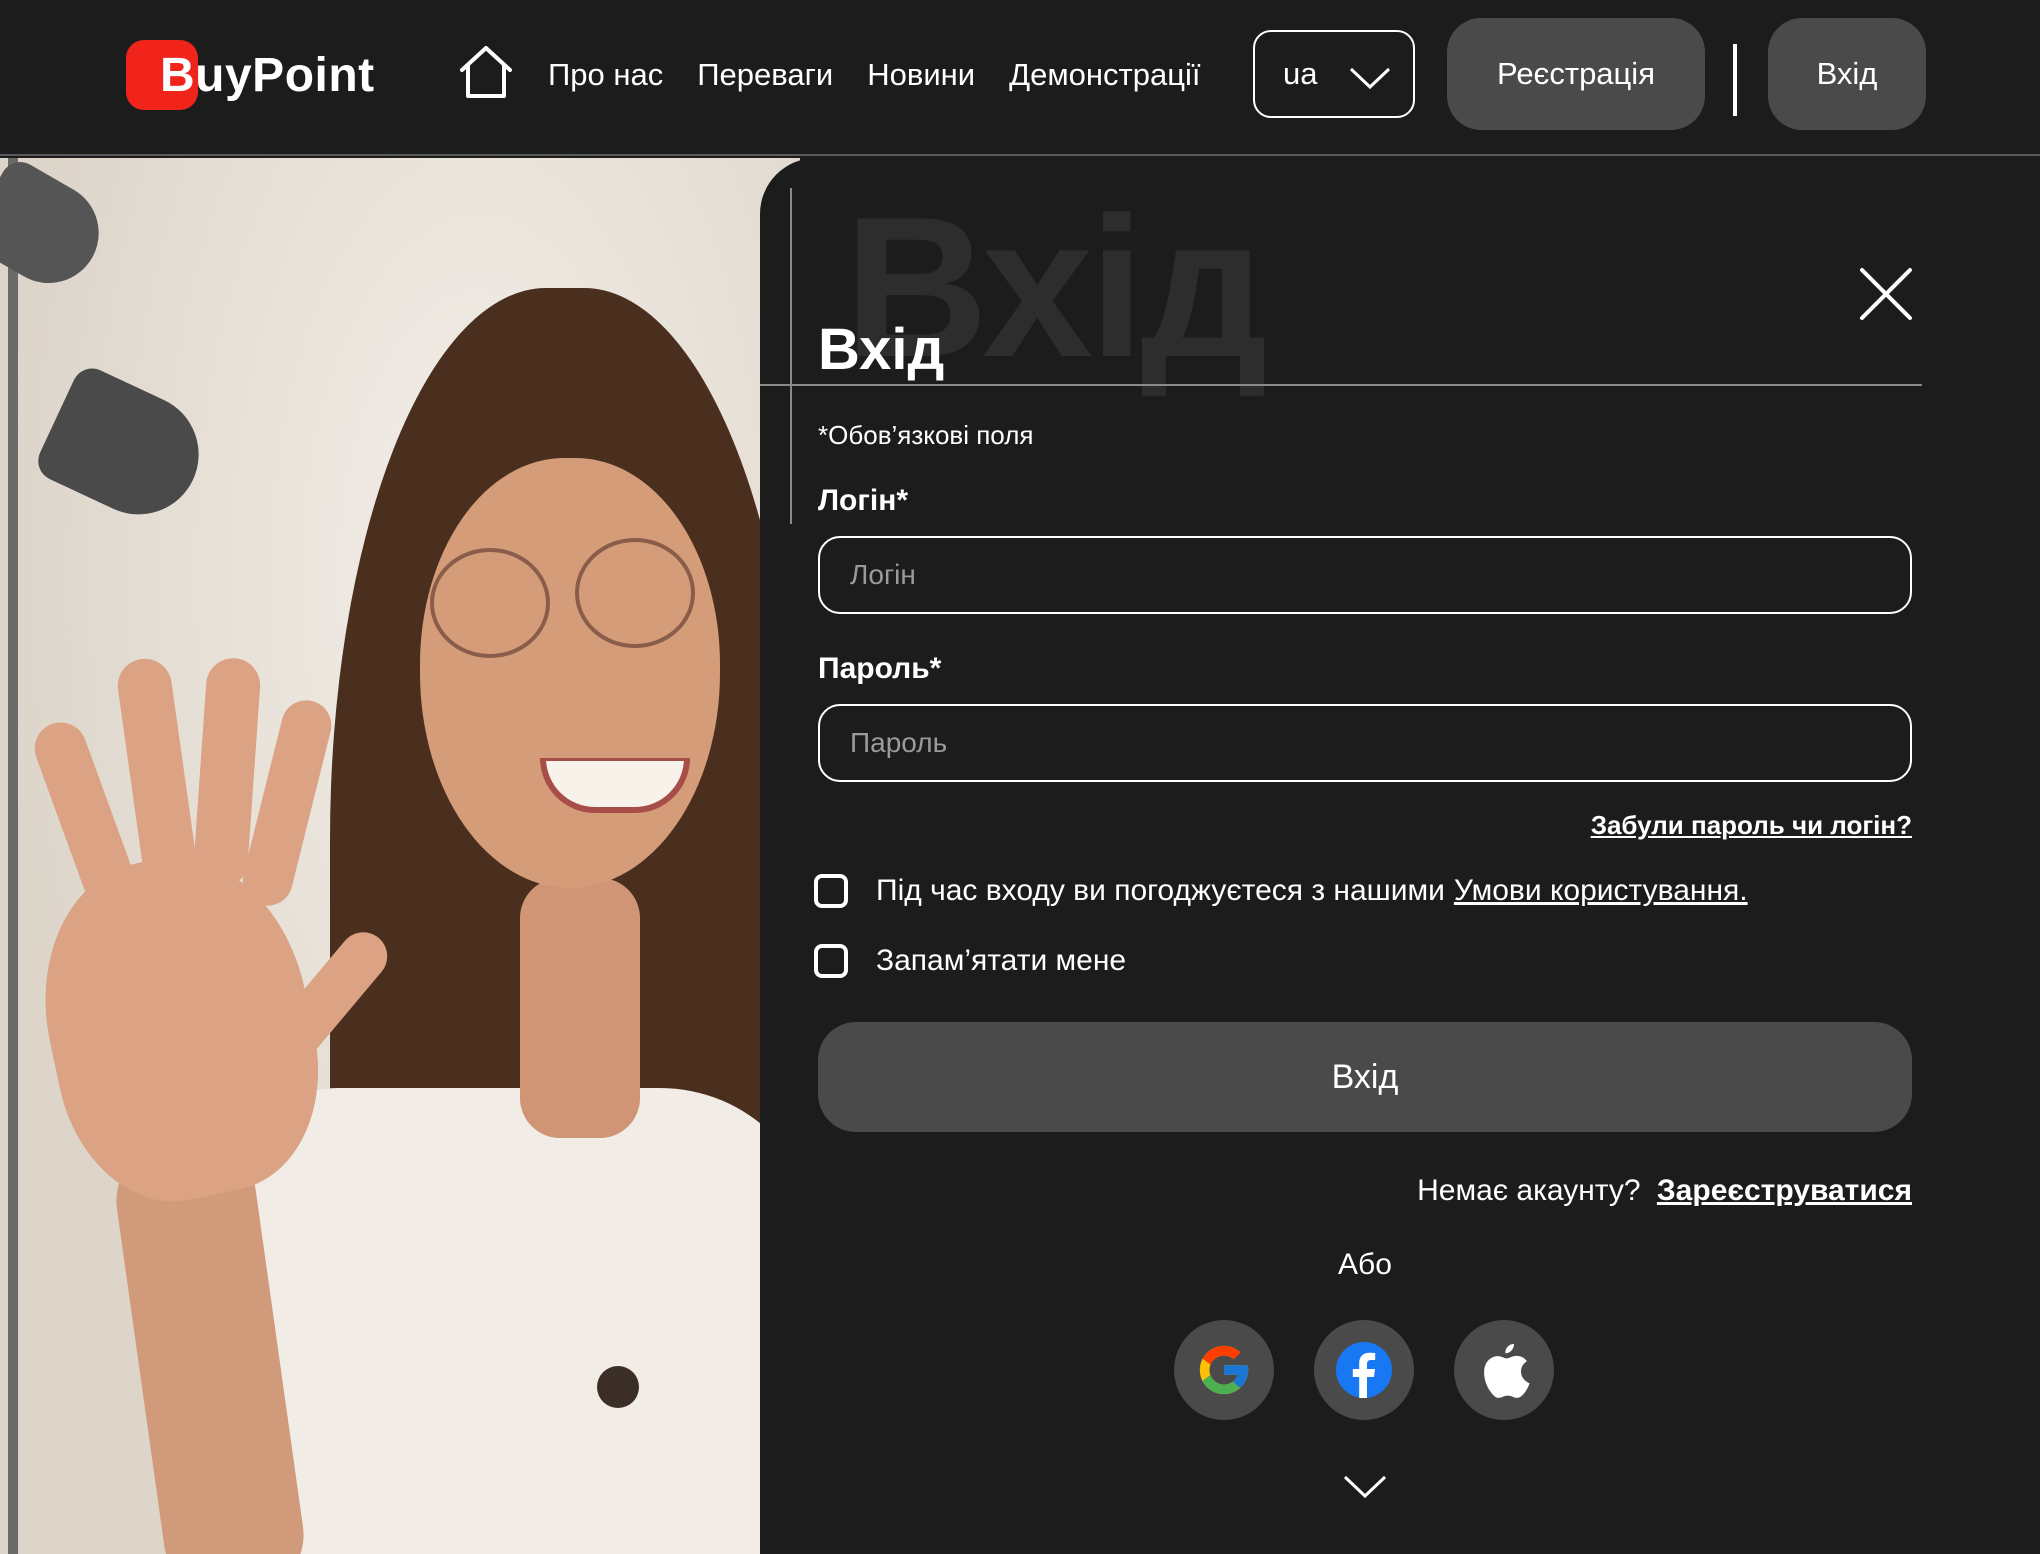 The width and height of the screenshot is (2040, 1554). Describe the element at coordinates (1751, 825) in the screenshot. I see `forgot-password-link: Забули пароль чи логін?` at that location.